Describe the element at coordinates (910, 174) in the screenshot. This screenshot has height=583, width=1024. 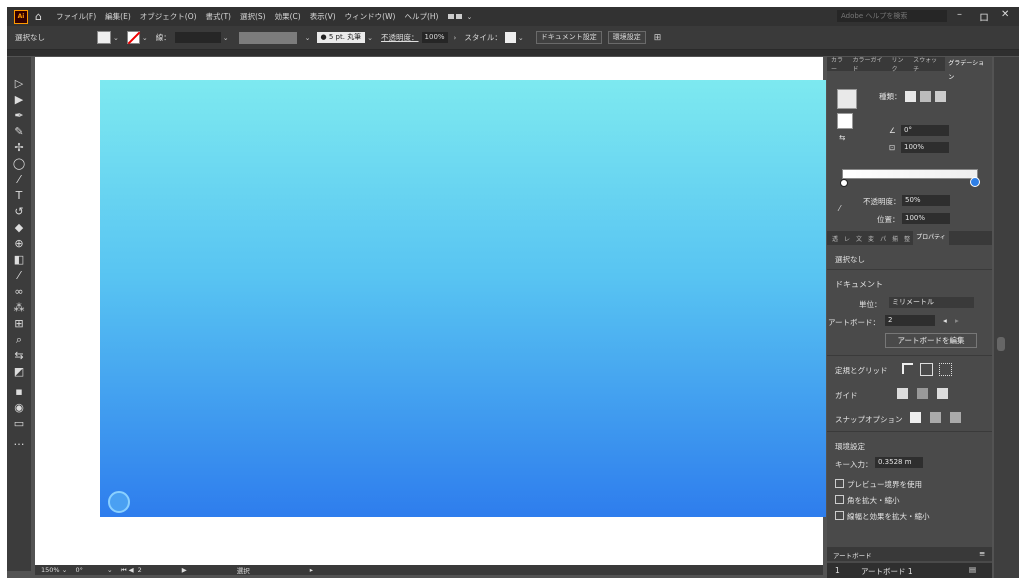
I see `gradient-slider` at that location.